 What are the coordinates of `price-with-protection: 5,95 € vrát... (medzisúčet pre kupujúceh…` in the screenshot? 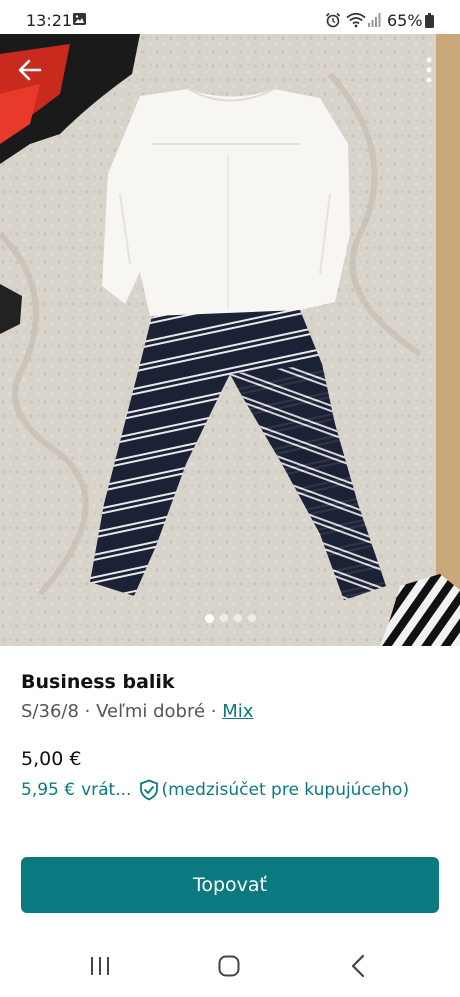 It's located at (215, 790).